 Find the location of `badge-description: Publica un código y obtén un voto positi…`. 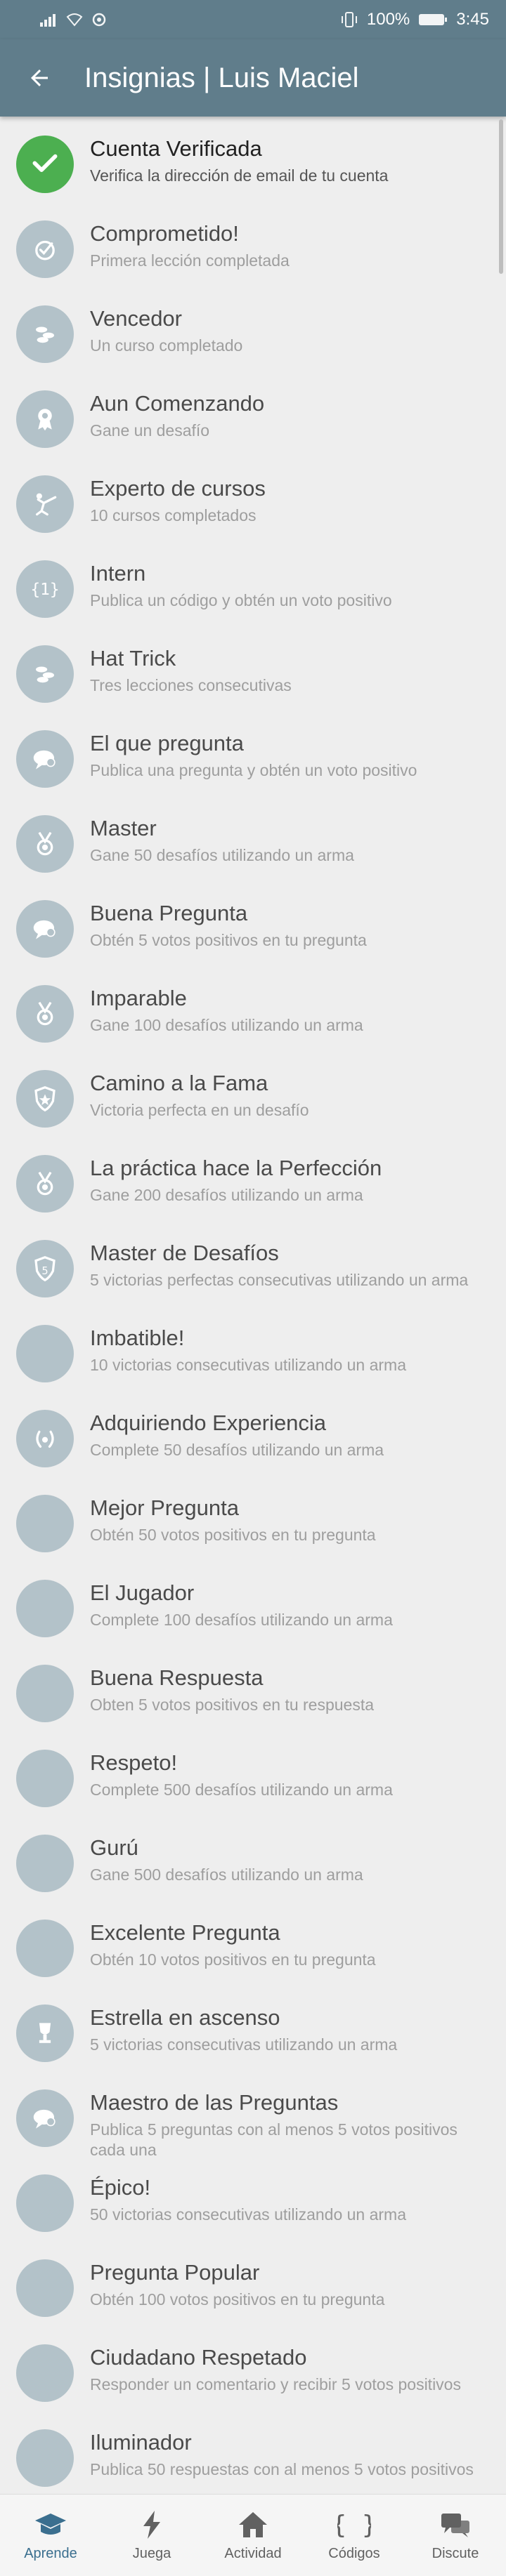

badge-description: Publica un código y obtén un voto positi… is located at coordinates (241, 600).